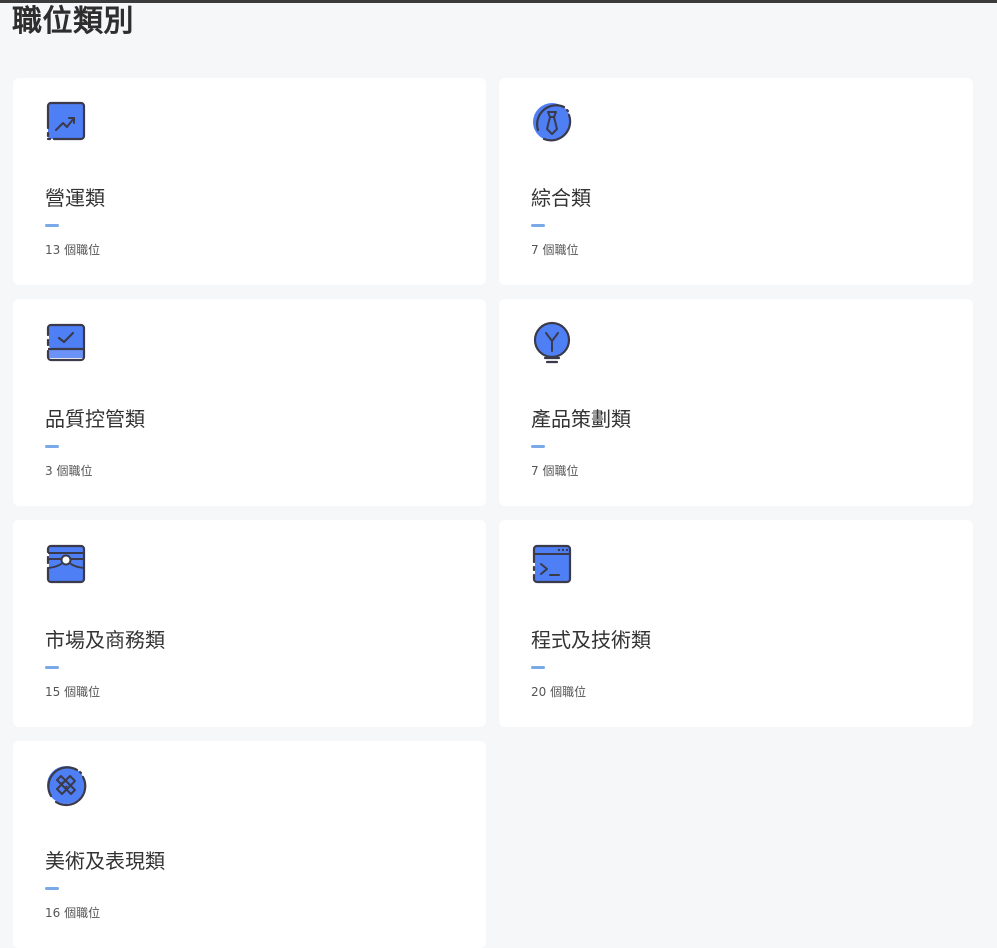  Describe the element at coordinates (69, 471) in the screenshot. I see `job-count: 3 個職位` at that location.